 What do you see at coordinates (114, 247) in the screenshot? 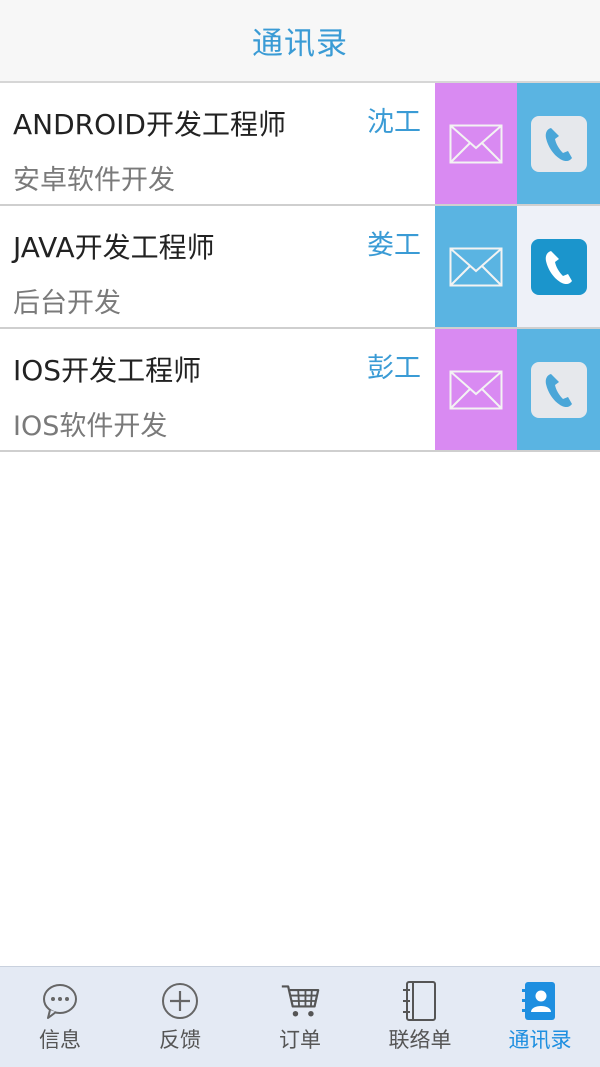
I see `job-title: JAVA开发工程师` at bounding box center [114, 247].